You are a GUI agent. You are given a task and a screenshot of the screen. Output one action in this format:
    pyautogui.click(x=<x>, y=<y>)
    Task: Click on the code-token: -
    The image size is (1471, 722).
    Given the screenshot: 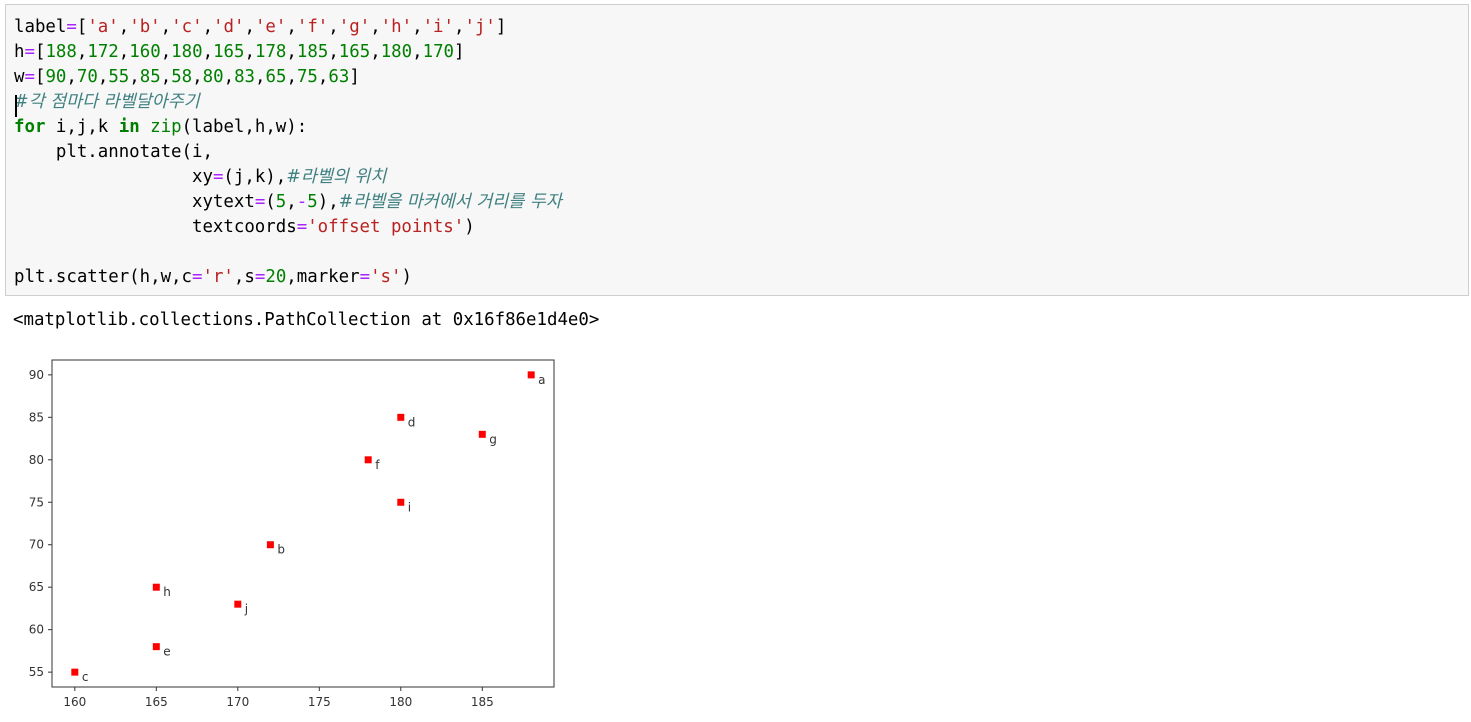 What is the action you would take?
    pyautogui.click(x=302, y=202)
    